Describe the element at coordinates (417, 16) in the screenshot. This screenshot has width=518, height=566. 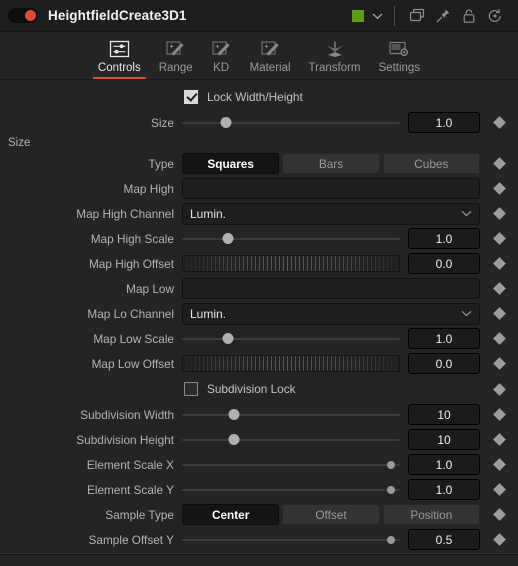
I see `duplicate-window-icon` at that location.